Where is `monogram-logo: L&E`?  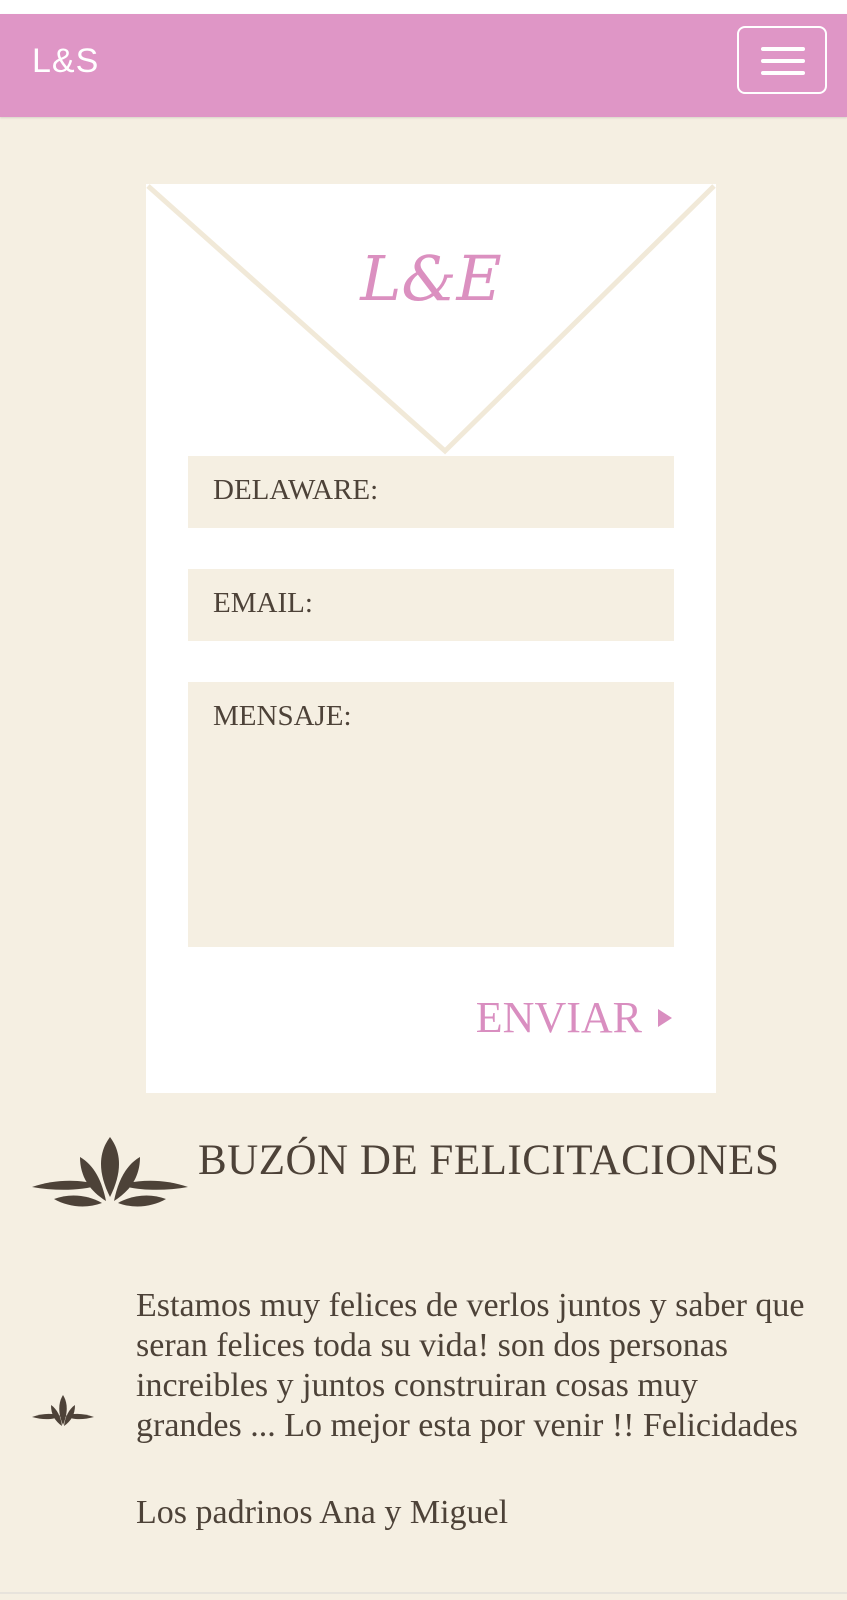 monogram-logo: L&E is located at coordinates (431, 278).